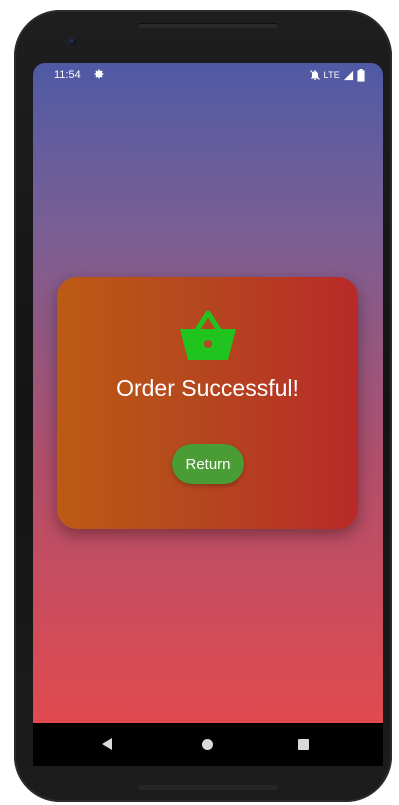 The height and width of the screenshot is (805, 399). What do you see at coordinates (208, 787) in the screenshot?
I see `bottom-speaker` at bounding box center [208, 787].